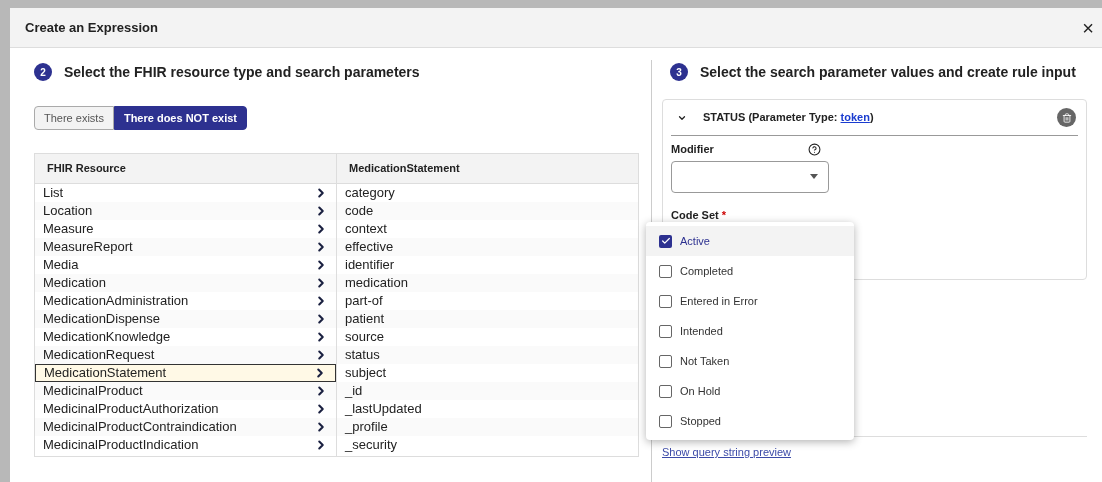  Describe the element at coordinates (705, 361) in the screenshot. I see `option-label: Not Taken` at that location.